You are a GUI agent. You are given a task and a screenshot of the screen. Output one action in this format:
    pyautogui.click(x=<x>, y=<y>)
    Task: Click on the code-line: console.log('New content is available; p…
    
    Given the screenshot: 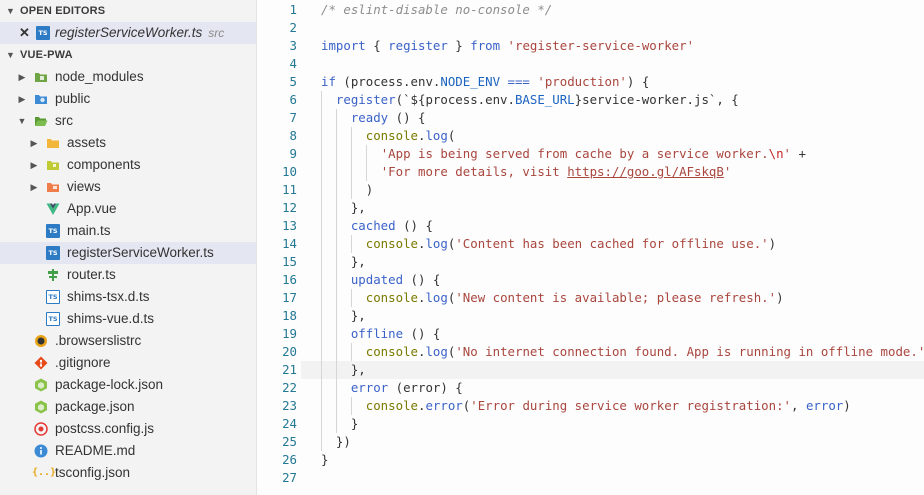 What is the action you would take?
    pyautogui.click(x=552, y=298)
    